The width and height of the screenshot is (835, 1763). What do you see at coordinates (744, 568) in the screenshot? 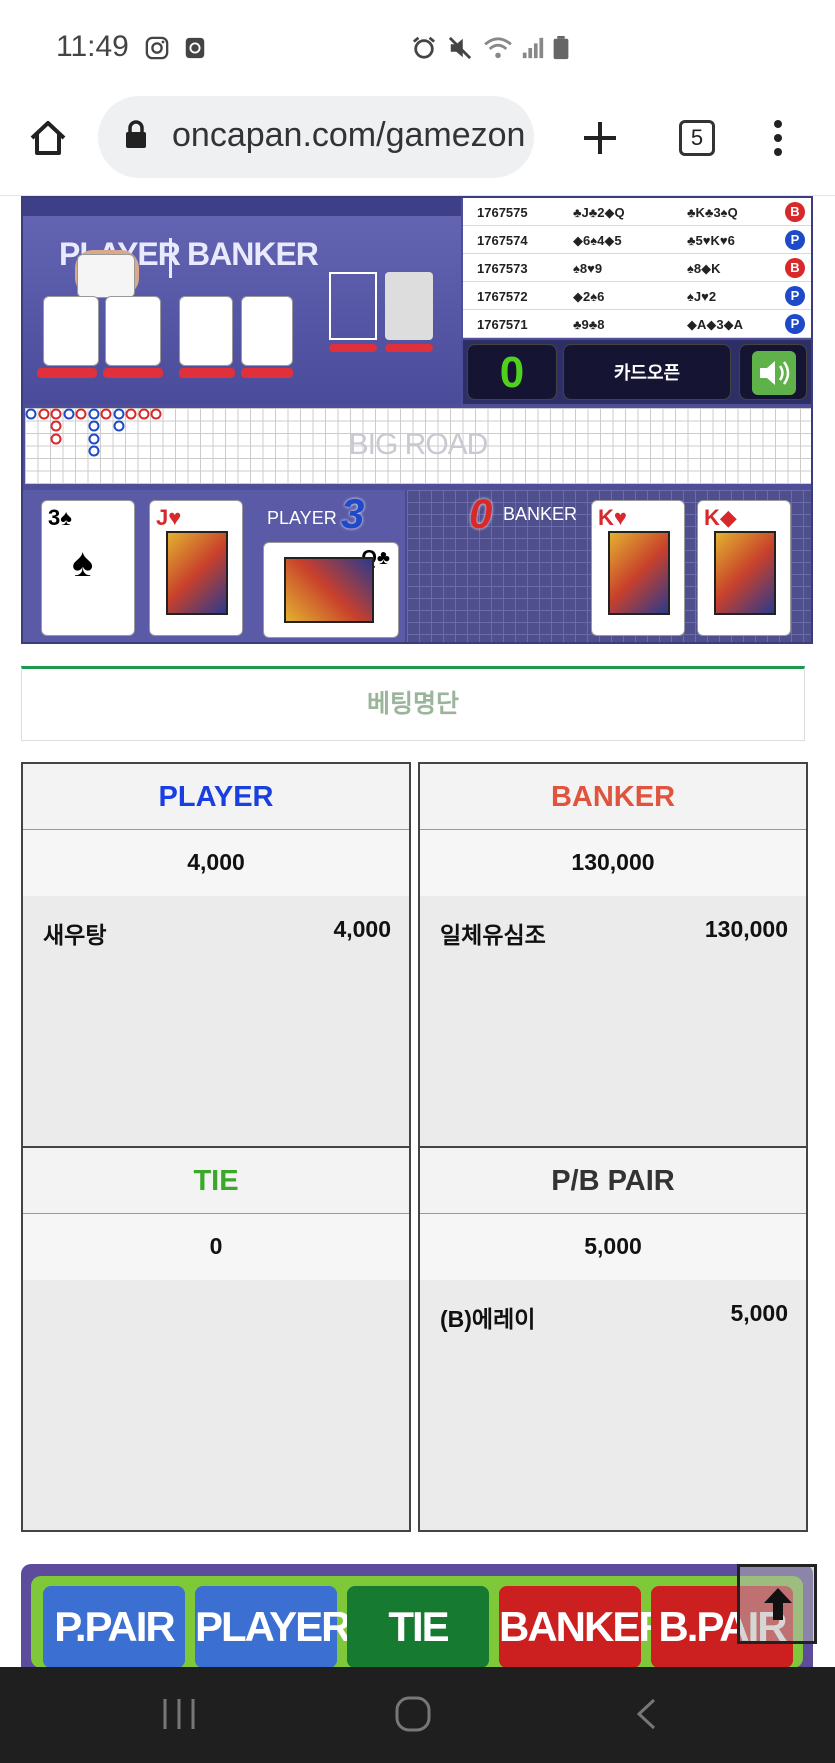
I see `banker-card-2: K◆` at bounding box center [744, 568].